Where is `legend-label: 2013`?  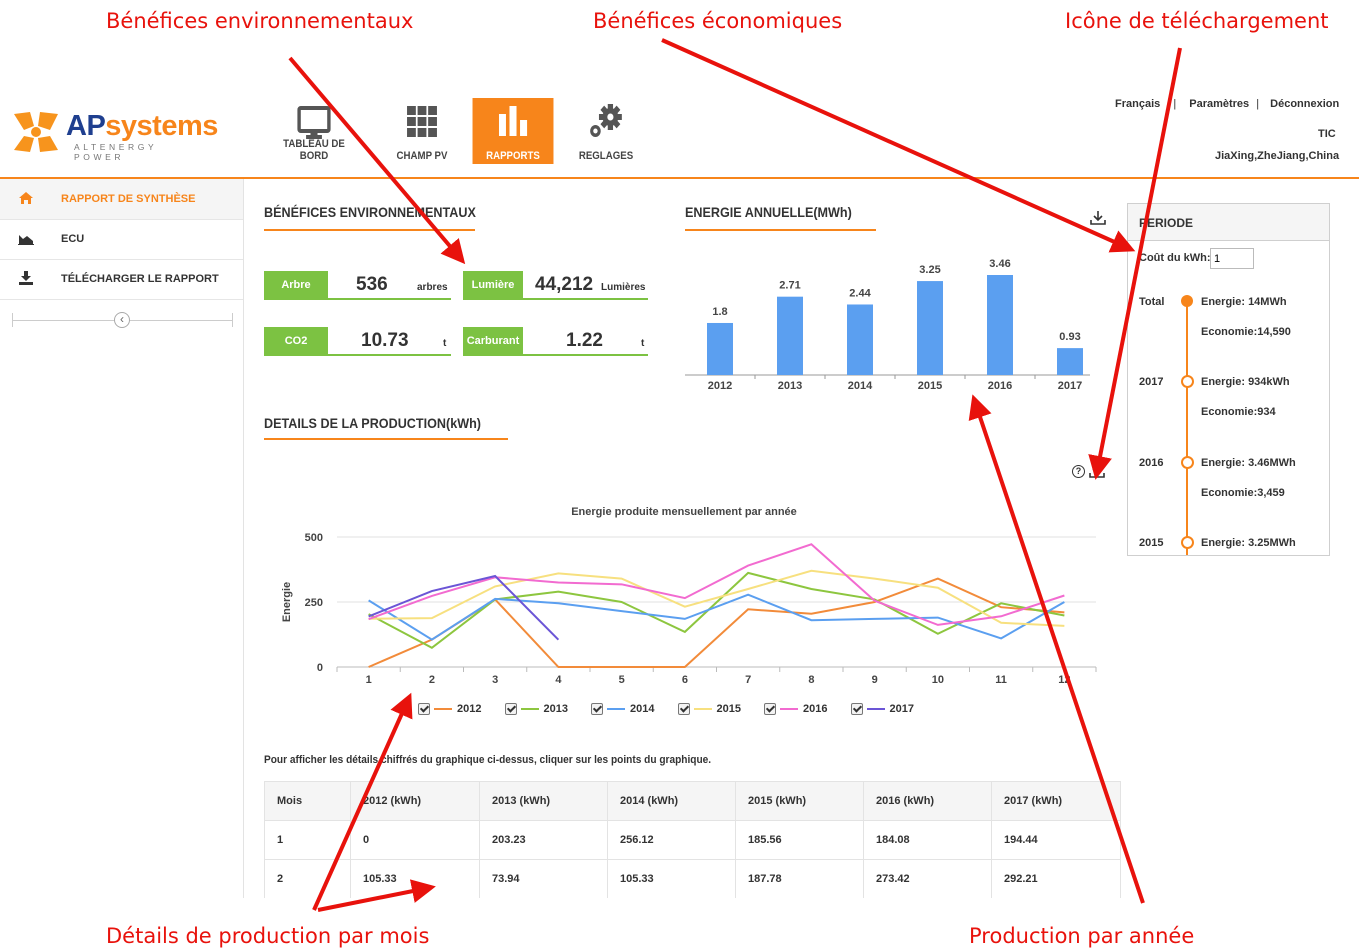 legend-label: 2013 is located at coordinates (555, 709).